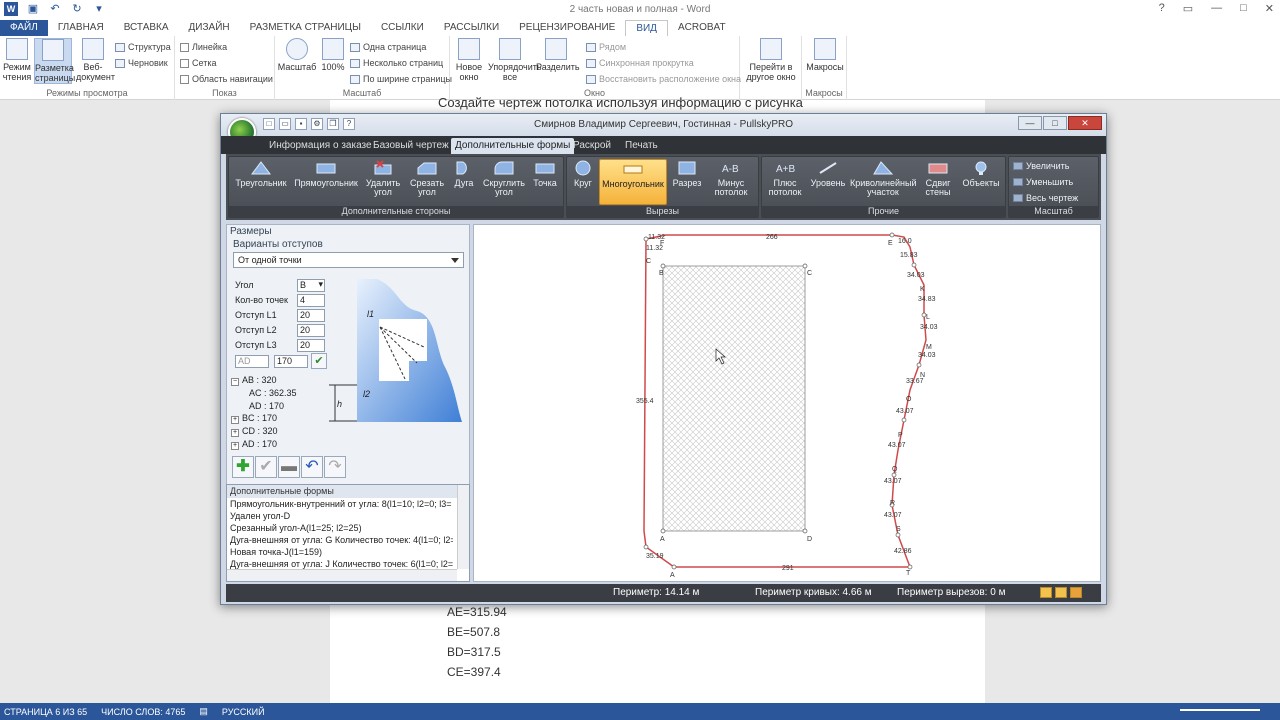 This screenshot has width=1280, height=720. I want to click on web-layout-button: Веб-документ, so click(95, 60).